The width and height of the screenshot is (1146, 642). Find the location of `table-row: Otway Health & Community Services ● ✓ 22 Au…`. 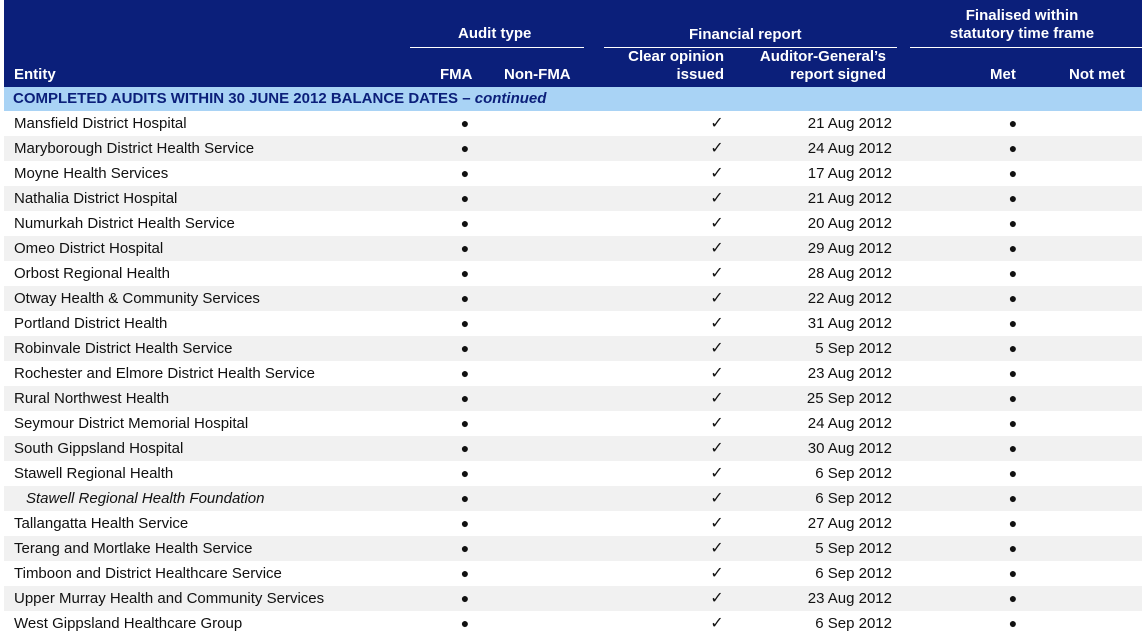

table-row: Otway Health & Community Services ● ✓ 22 Au… is located at coordinates (573, 298).